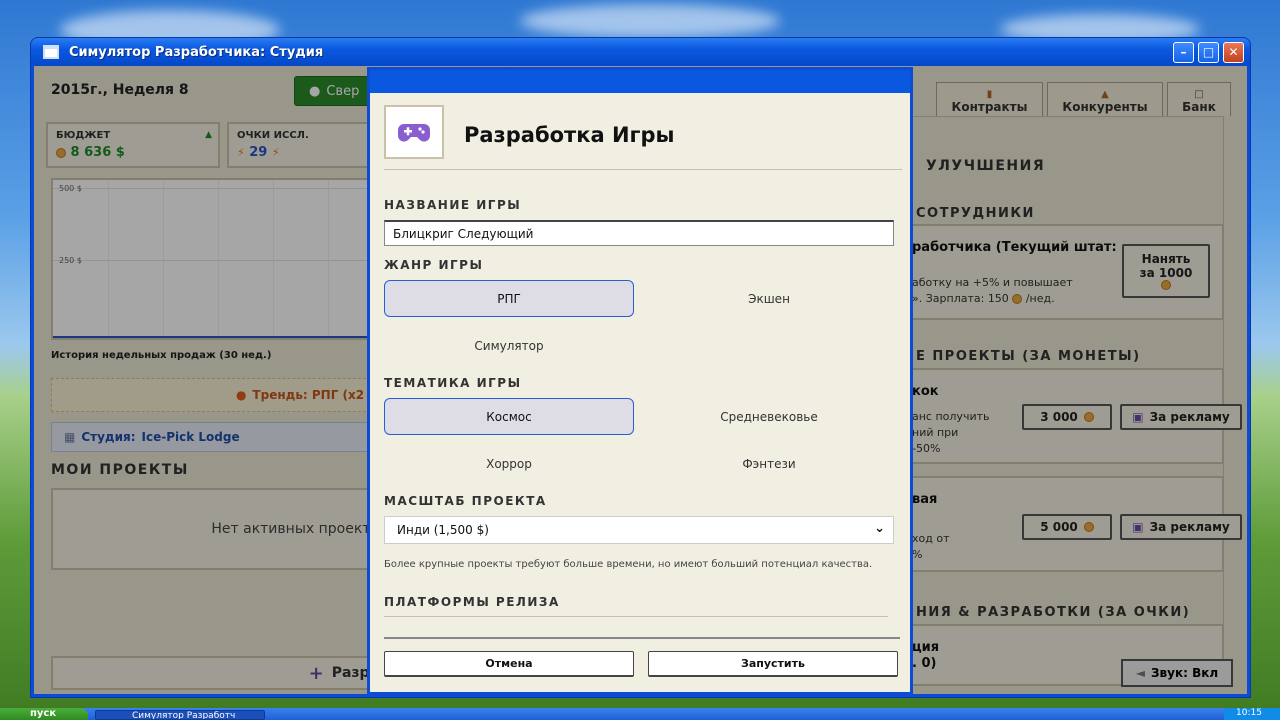 The height and width of the screenshot is (720, 1280). Describe the element at coordinates (639, 233) in the screenshot. I see `game-name-input: Блицкриг Следующий` at that location.